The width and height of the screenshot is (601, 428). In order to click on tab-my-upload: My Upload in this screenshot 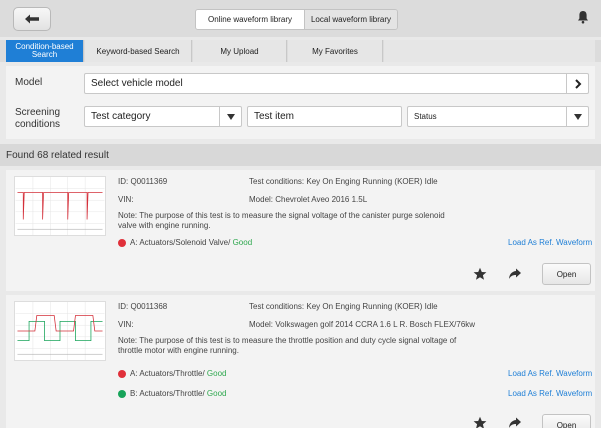, I will do `click(240, 51)`.